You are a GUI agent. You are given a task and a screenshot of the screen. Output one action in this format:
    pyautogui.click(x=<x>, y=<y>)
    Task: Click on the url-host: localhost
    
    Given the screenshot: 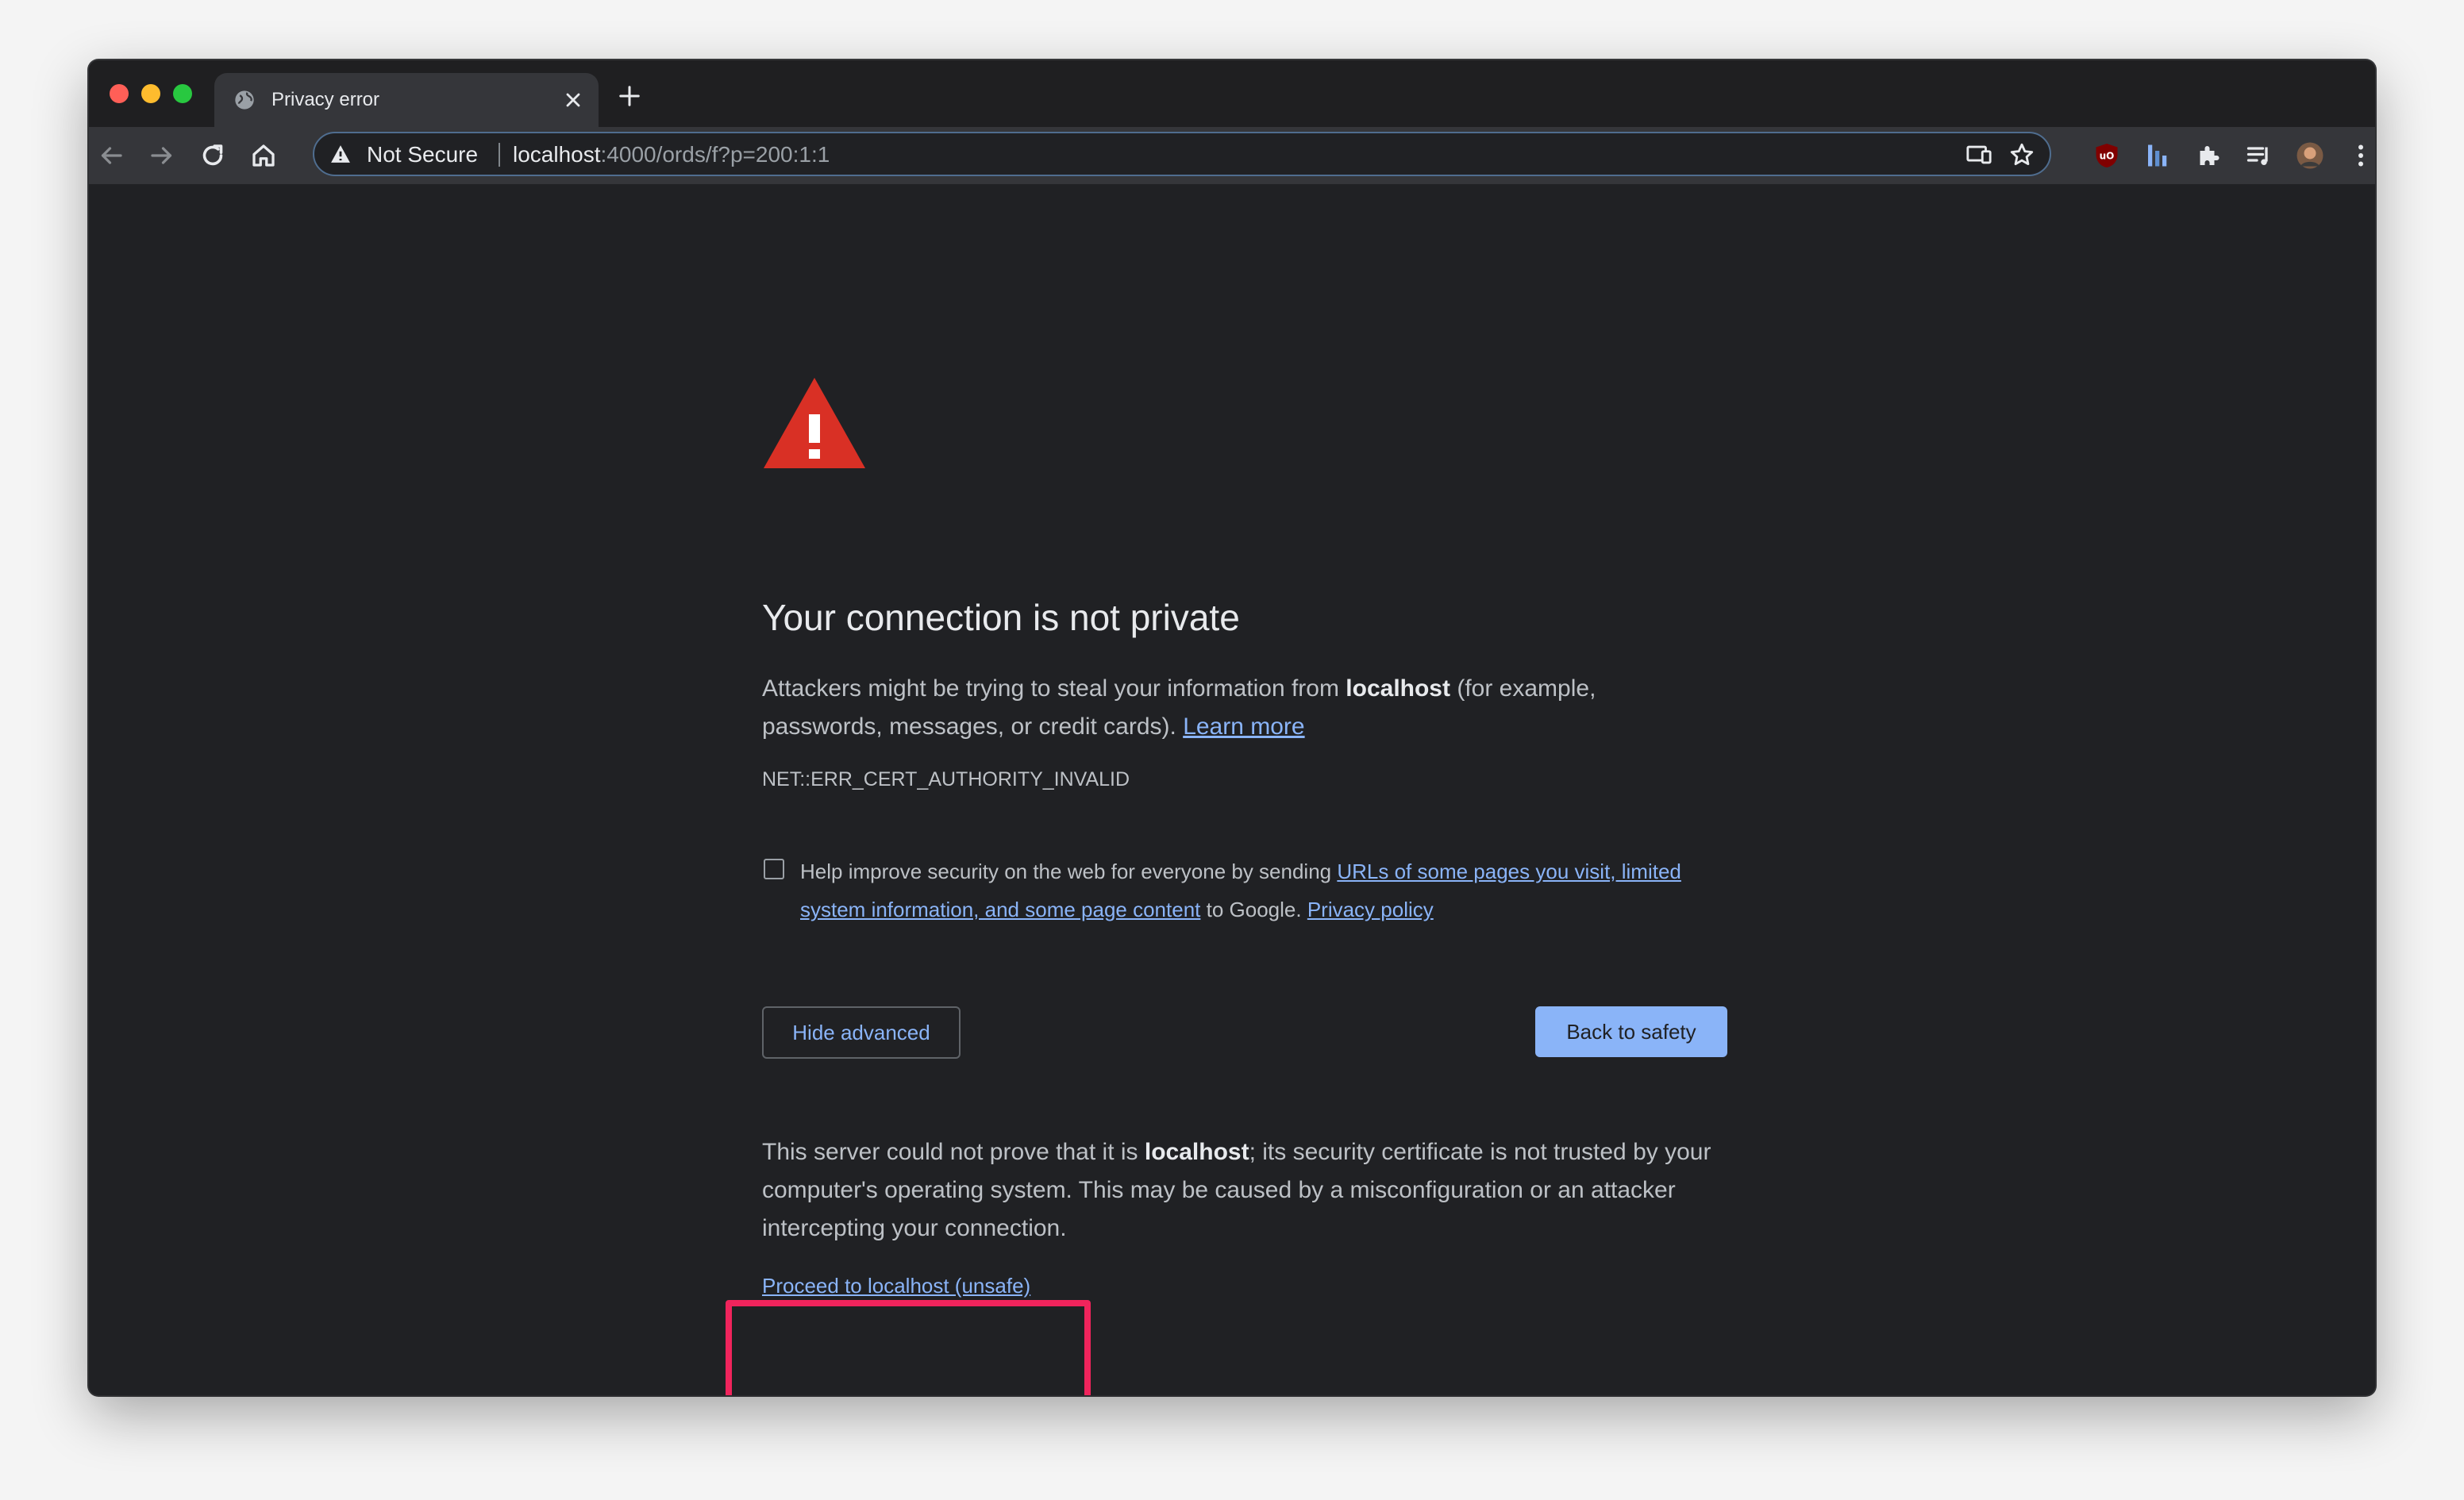 What is the action you would take?
    pyautogui.click(x=557, y=154)
    